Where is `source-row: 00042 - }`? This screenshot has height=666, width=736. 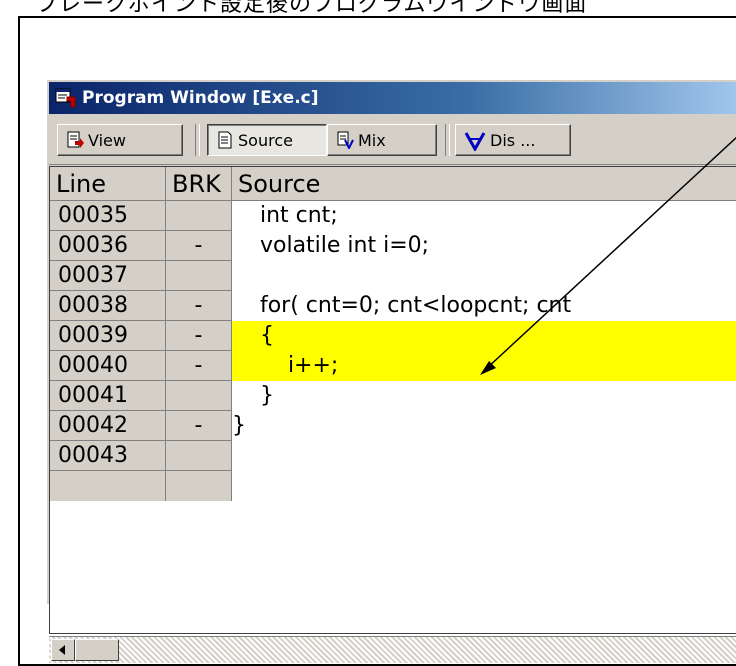
source-row: 00042 - } is located at coordinates (393, 426).